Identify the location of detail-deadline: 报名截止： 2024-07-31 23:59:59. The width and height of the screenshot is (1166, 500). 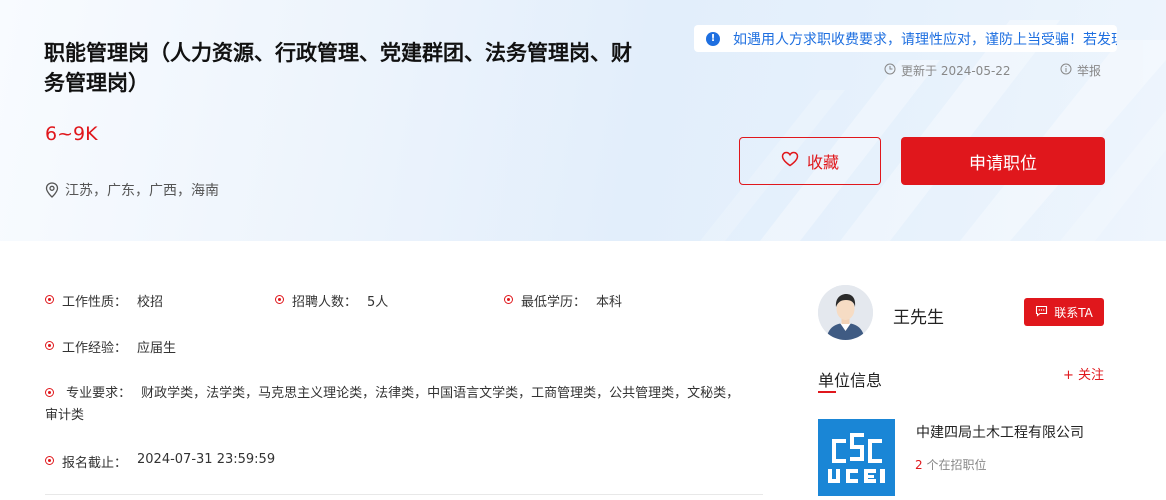
(160, 461).